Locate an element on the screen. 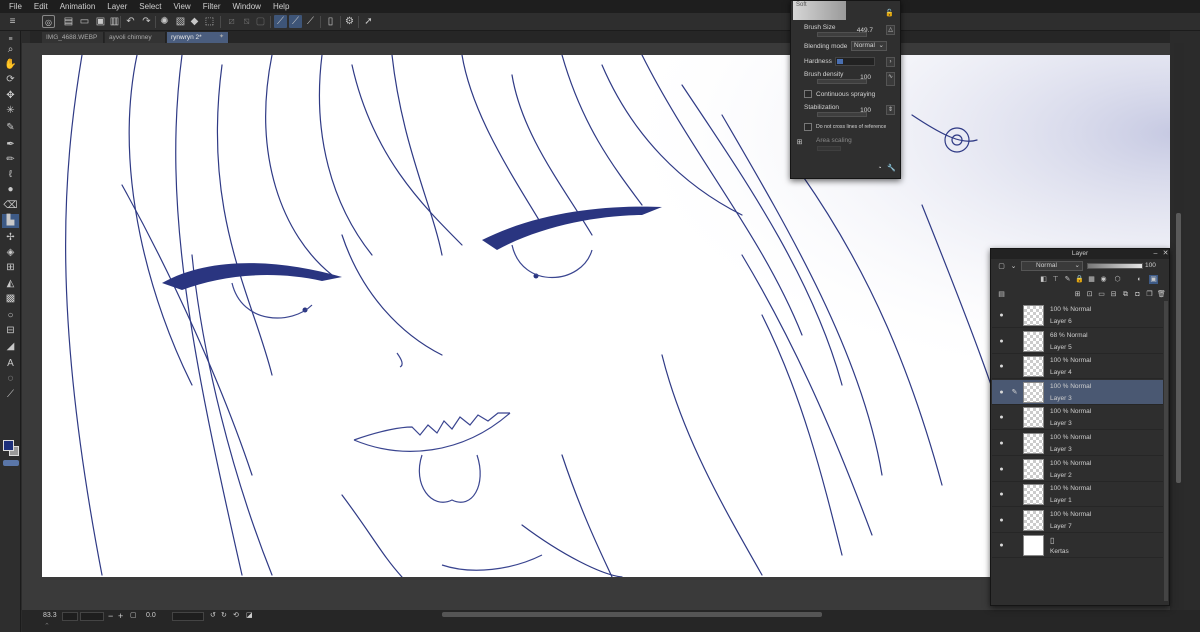 This screenshot has width=1200, height=632. layer-row: ● ✎ 100 % Normal Layer 3 is located at coordinates (1077, 392).